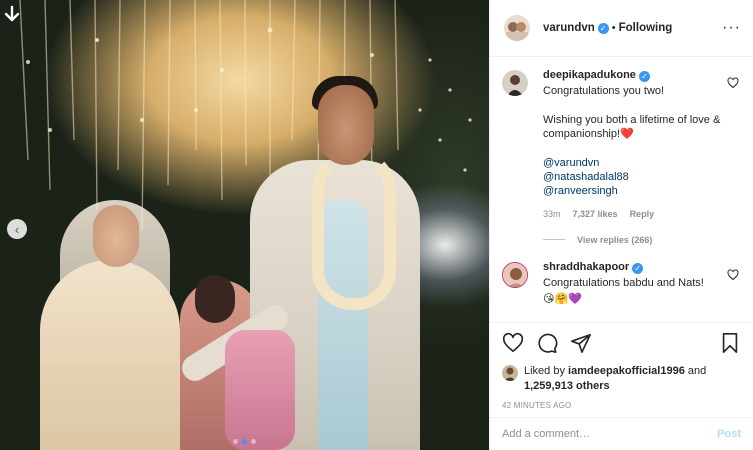 The height and width of the screenshot is (450, 753). I want to click on carousel-dot-active, so click(244, 441).